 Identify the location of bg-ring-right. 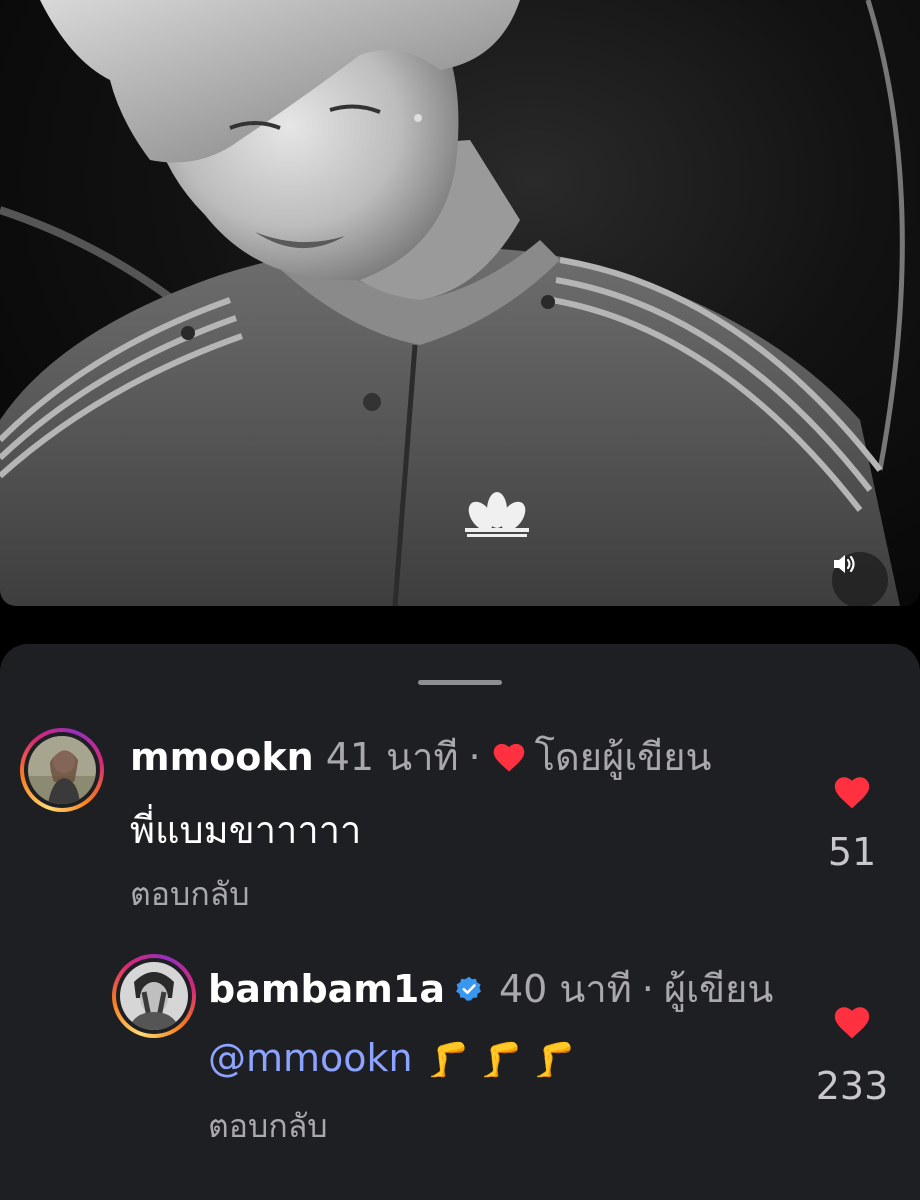
(885, 235).